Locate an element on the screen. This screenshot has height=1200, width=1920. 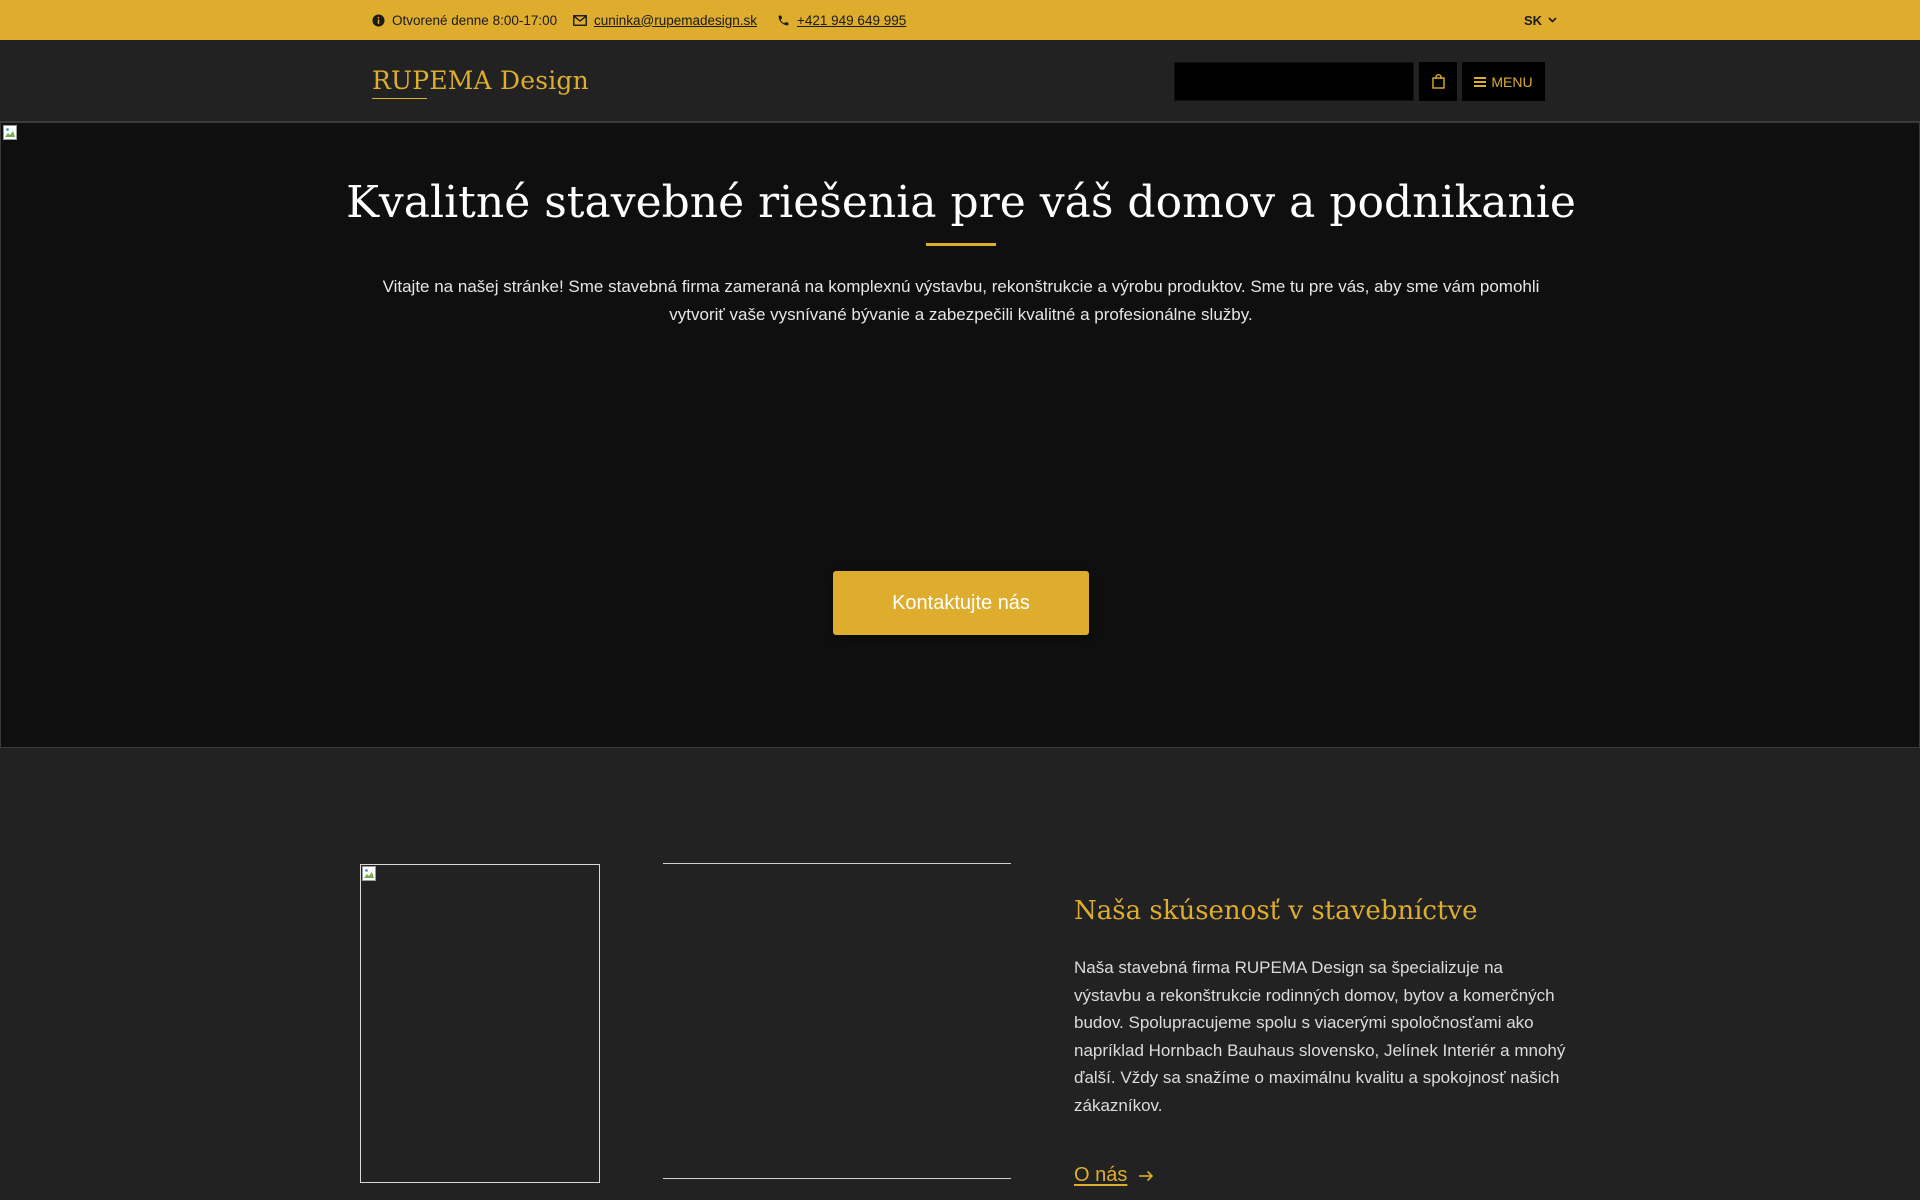
phone-icon is located at coordinates (783, 20).